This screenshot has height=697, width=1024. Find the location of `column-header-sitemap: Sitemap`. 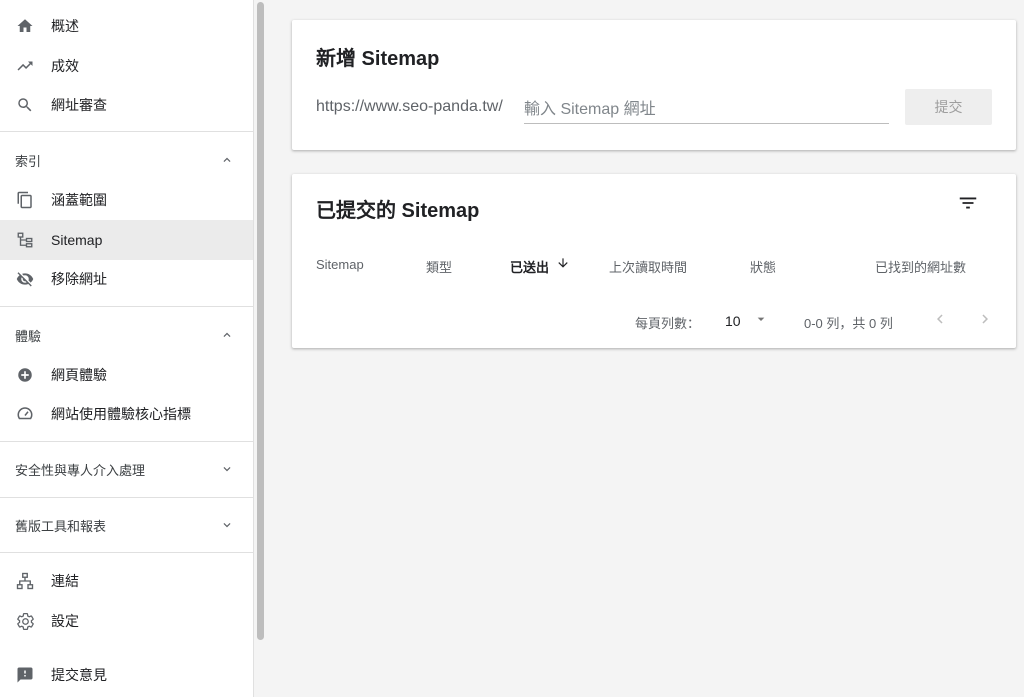

column-header-sitemap: Sitemap is located at coordinates (340, 264).